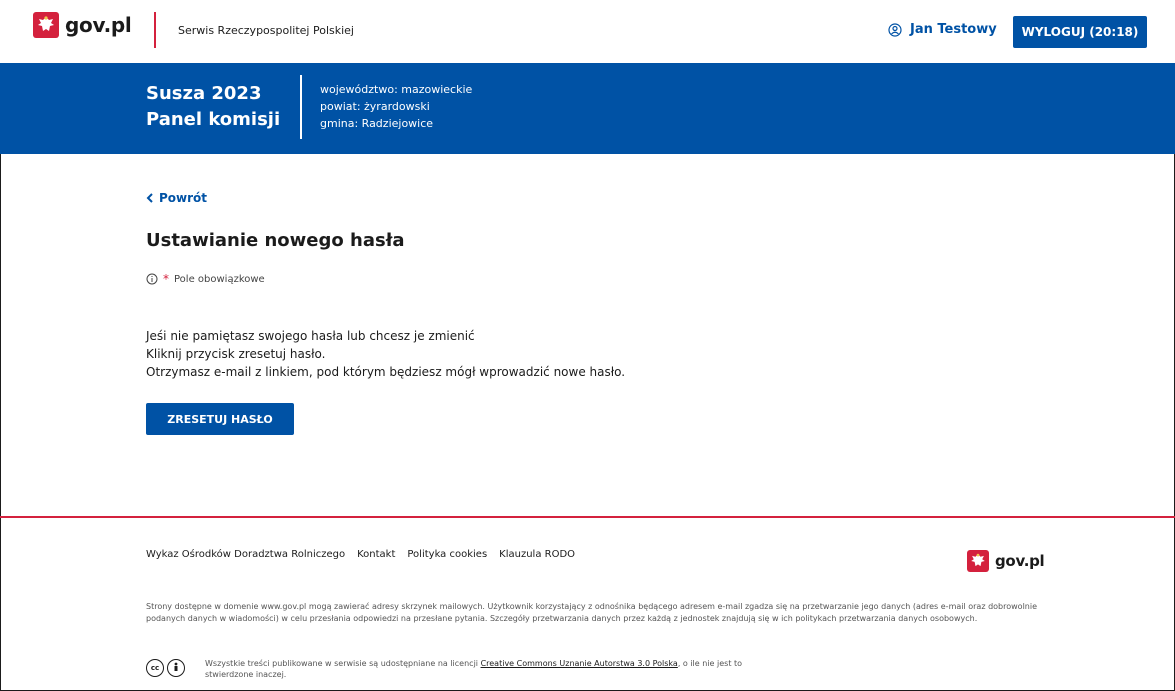 The image size is (1175, 691). Describe the element at coordinates (447, 554) in the screenshot. I see `footer-link-cookies: Polityka cookies` at that location.